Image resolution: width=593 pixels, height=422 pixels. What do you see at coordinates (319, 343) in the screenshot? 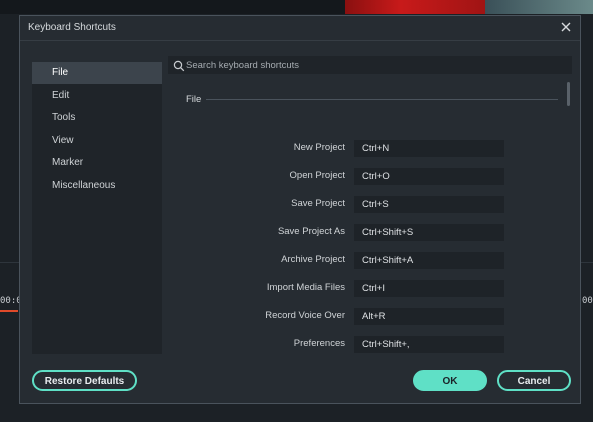
I see `shortcut-label: Preferences` at bounding box center [319, 343].